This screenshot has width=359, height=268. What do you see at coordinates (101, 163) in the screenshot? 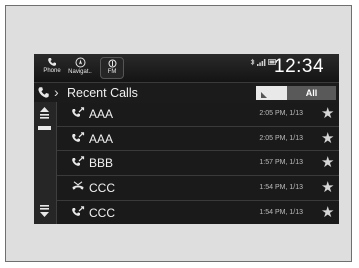
I see `caller-name: BBB` at bounding box center [101, 163].